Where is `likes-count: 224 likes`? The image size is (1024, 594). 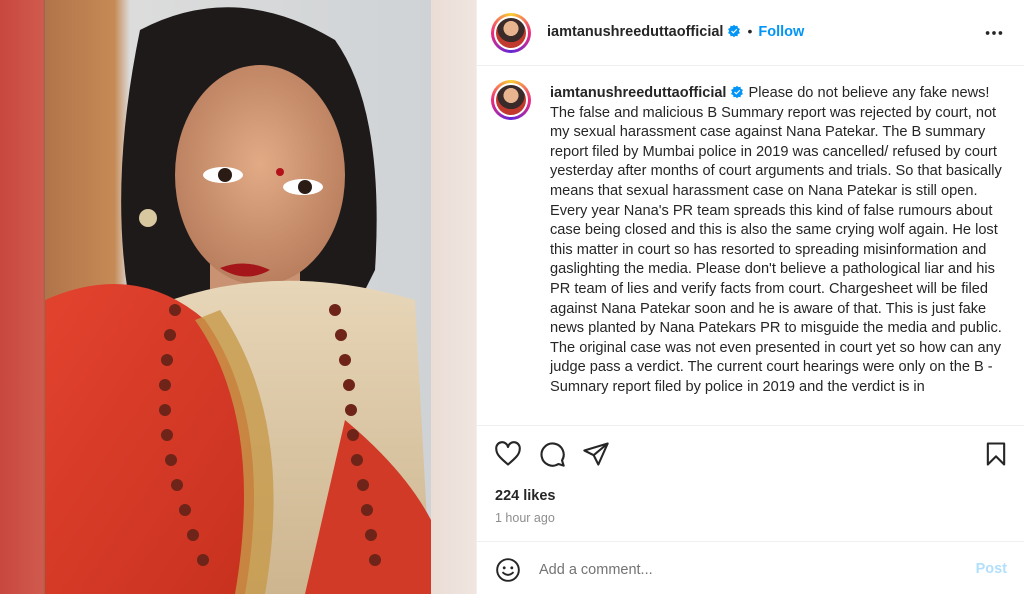
likes-count: 224 likes is located at coordinates (525, 496).